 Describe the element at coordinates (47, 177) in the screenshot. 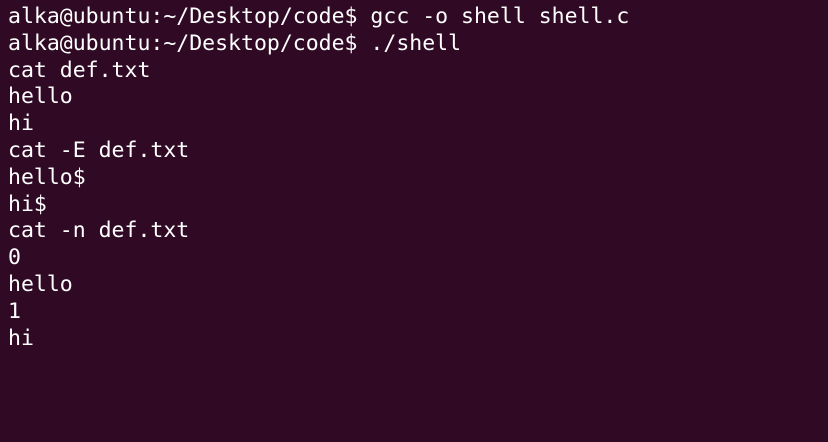

I see `terminal-line: hello$` at that location.